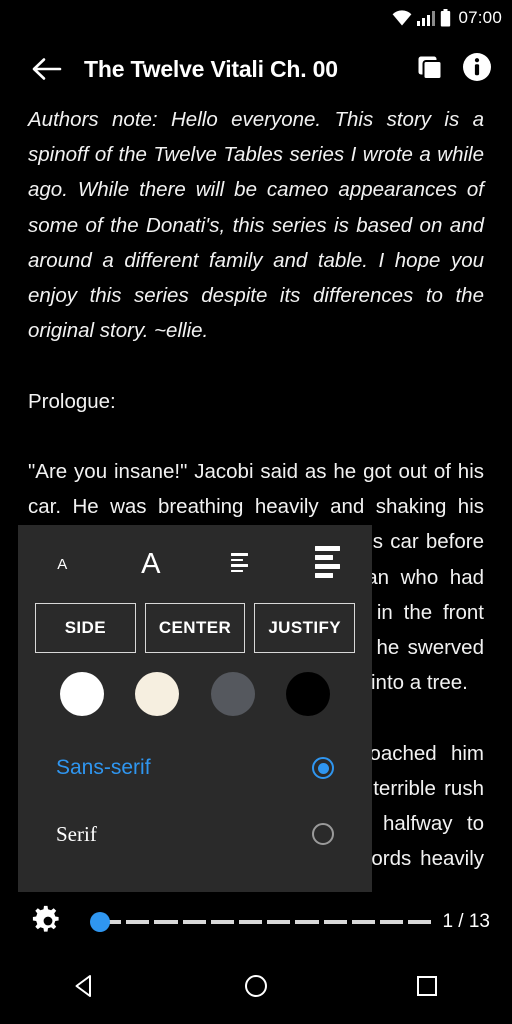 This screenshot has width=512, height=1024. I want to click on copy-pages-icon, so click(431, 69).